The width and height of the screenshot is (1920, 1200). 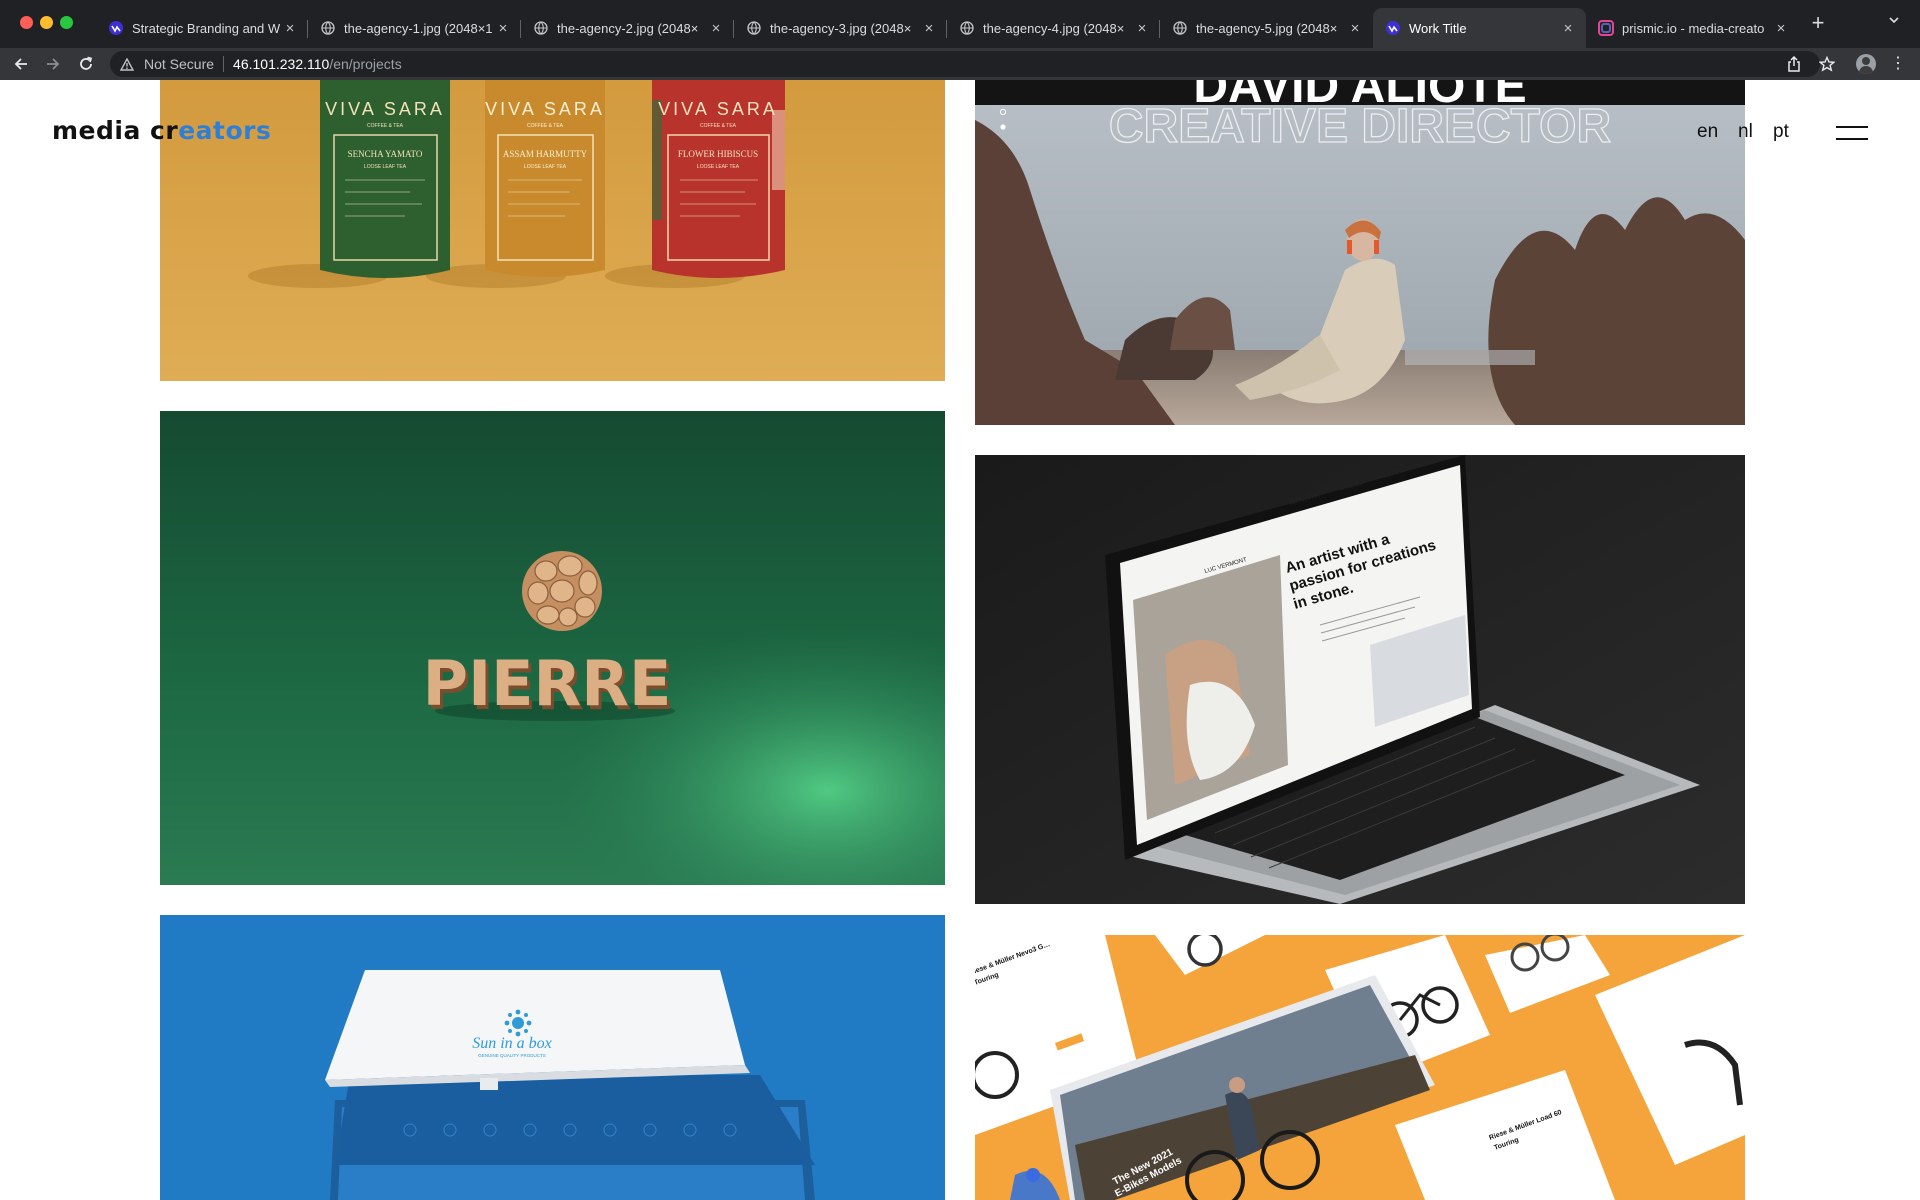 I want to click on tab-title: the-agency-5.jpg (2048×, so click(x=1267, y=28).